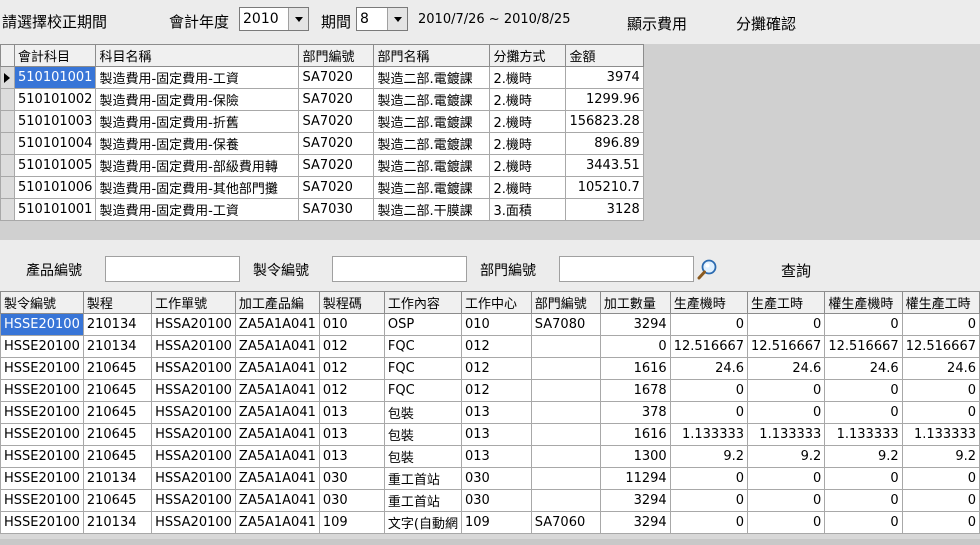 Image resolution: width=980 pixels, height=545 pixels. I want to click on column-header: 加工產品編, so click(277, 302).